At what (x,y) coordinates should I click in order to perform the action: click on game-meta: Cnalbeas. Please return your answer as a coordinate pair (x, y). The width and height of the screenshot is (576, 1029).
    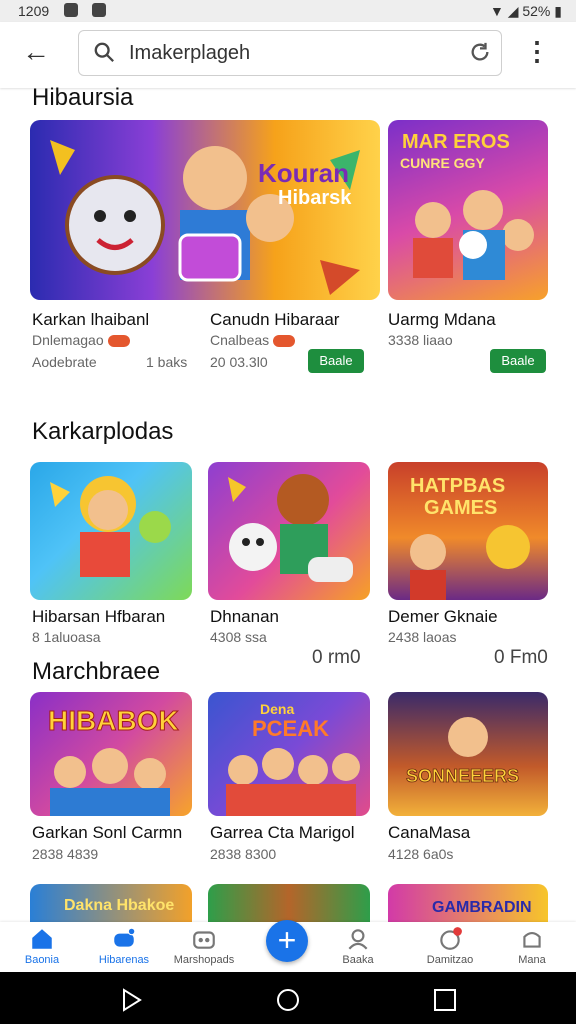
    Looking at the image, I should click on (253, 340).